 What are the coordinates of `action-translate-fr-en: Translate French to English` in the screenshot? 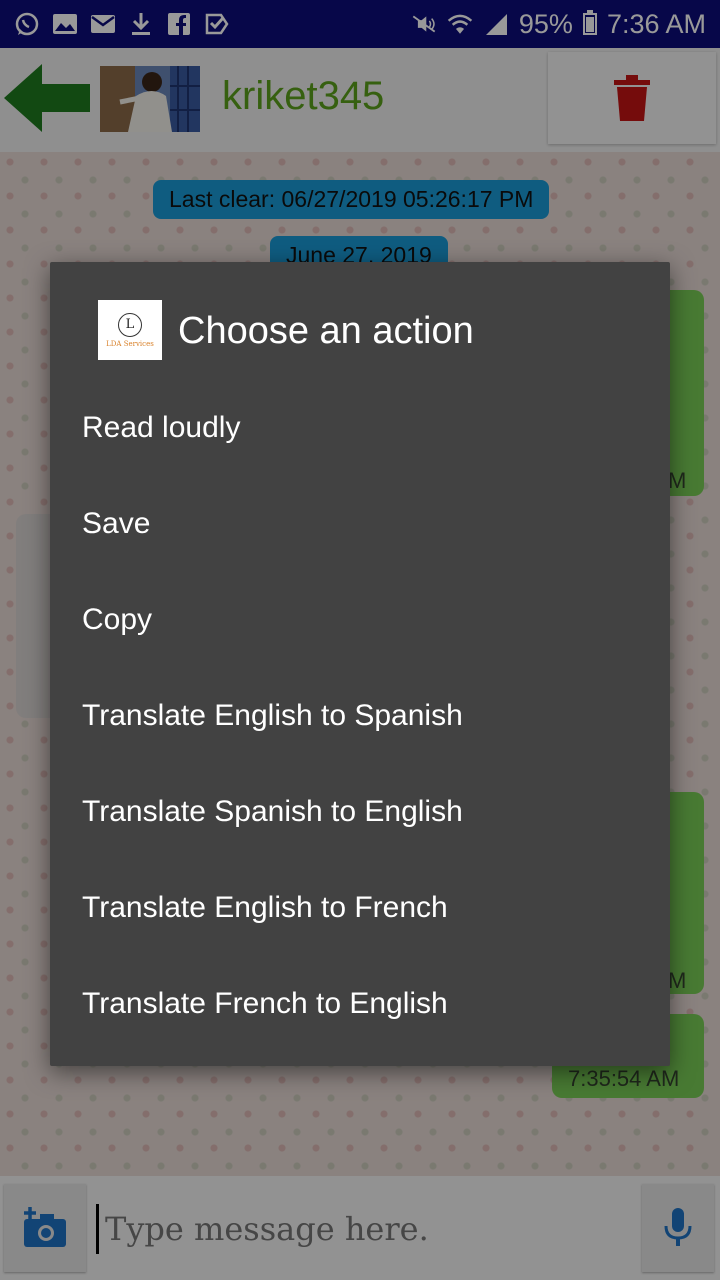 It's located at (360, 1004).